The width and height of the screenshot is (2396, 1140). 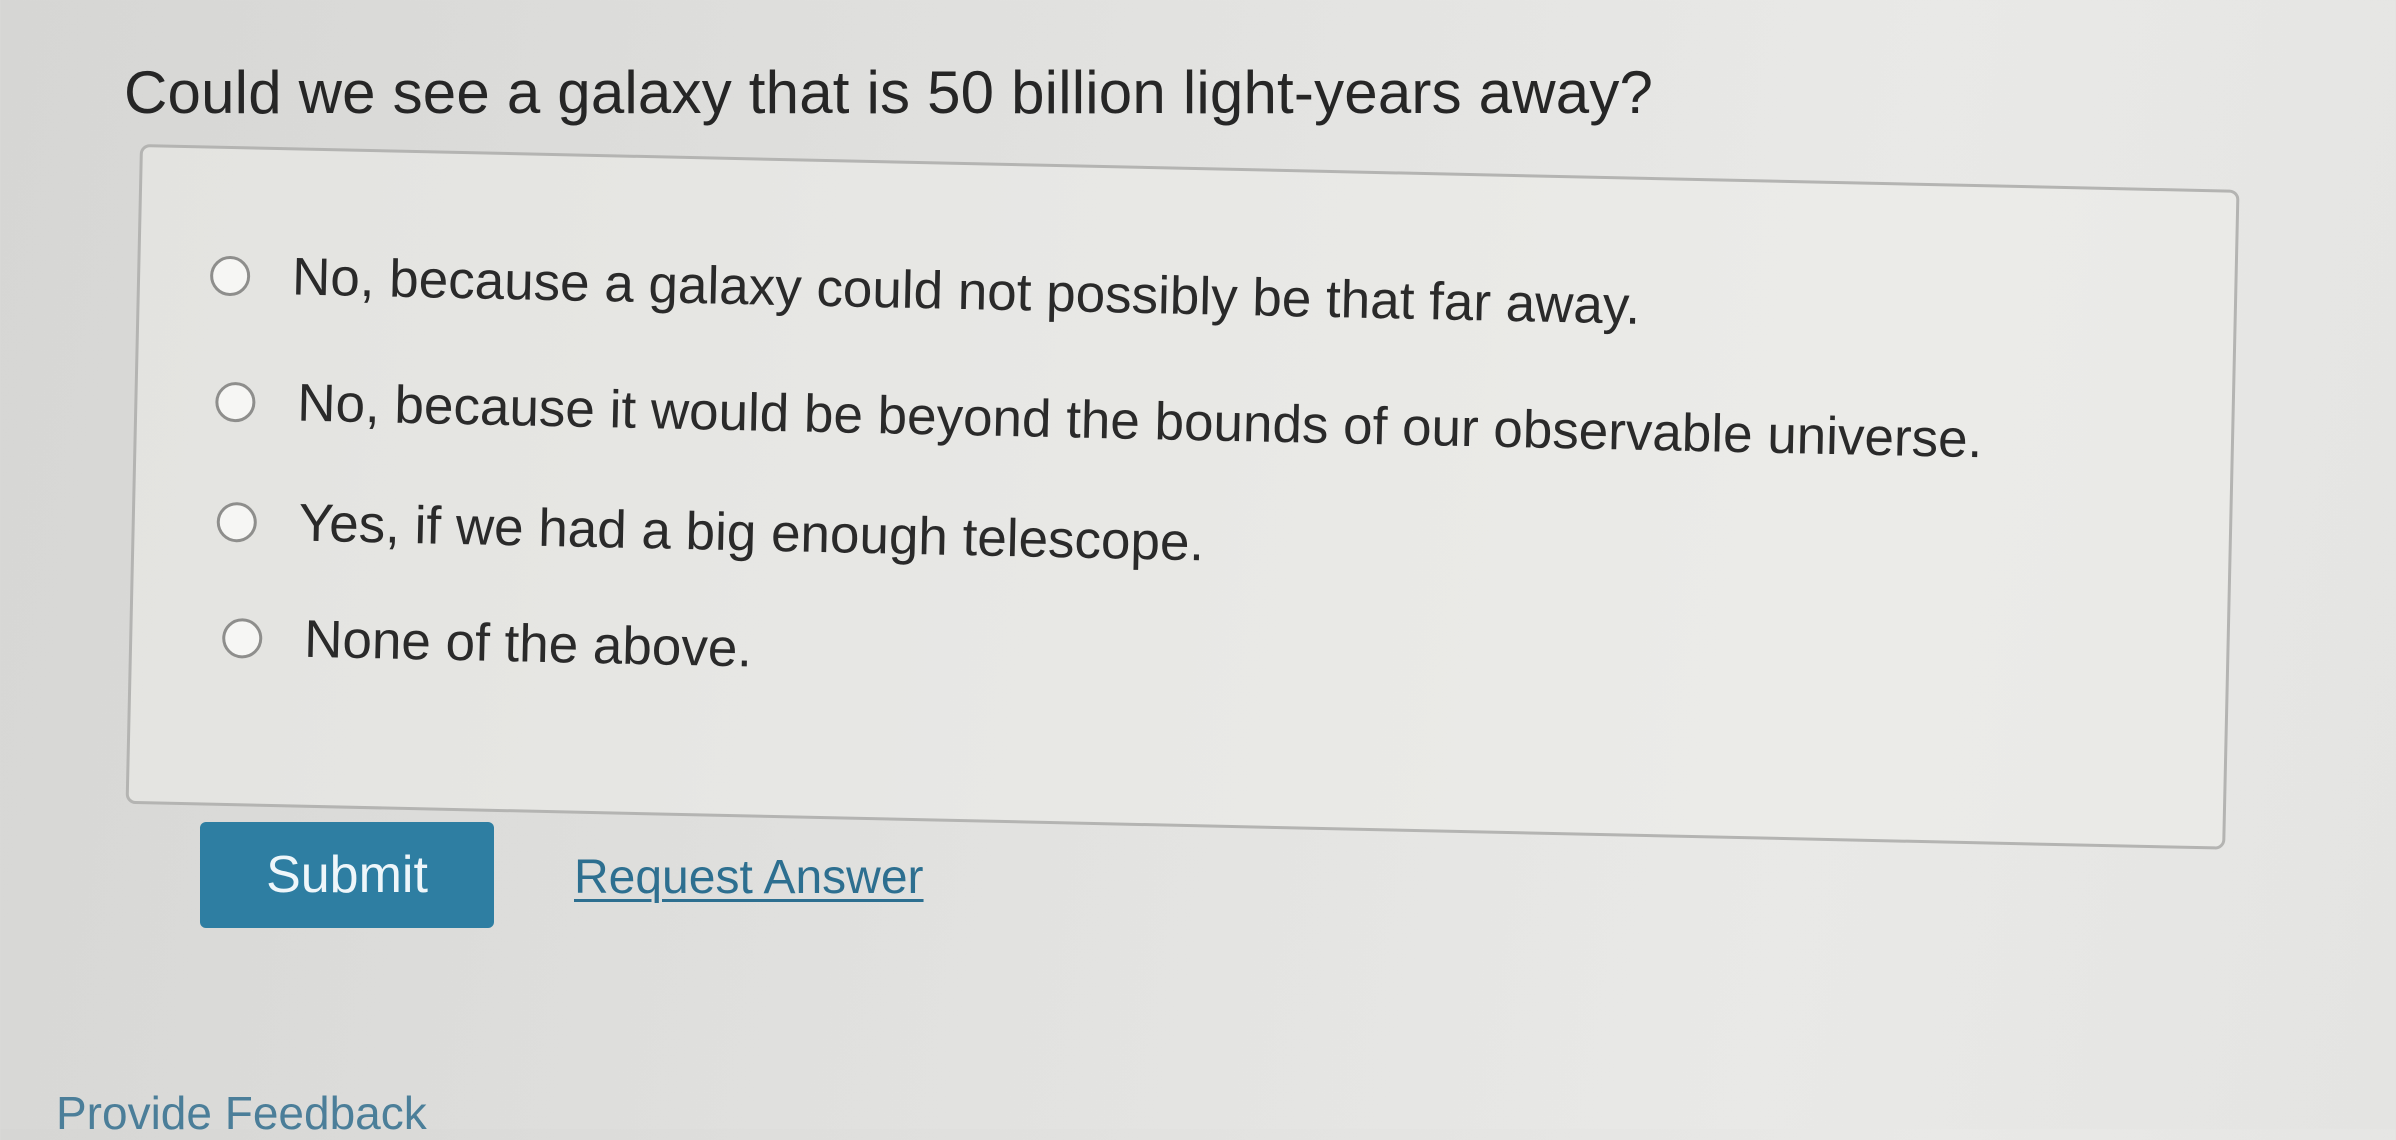 I want to click on request-answer-link: Request Answer, so click(x=749, y=877).